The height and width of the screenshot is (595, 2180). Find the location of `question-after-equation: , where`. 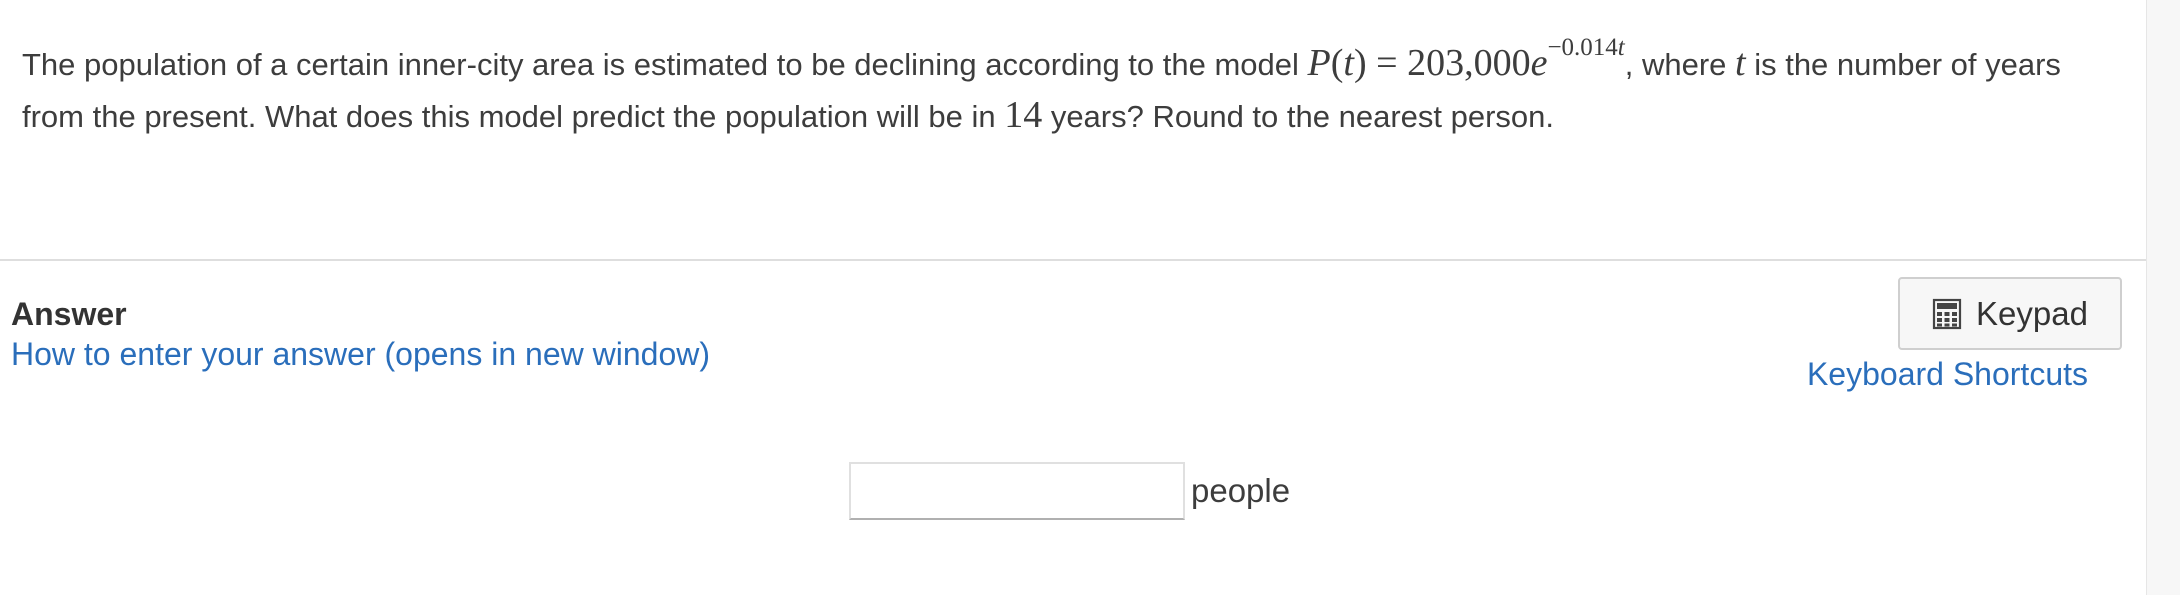

question-after-equation: , where is located at coordinates (1680, 64).